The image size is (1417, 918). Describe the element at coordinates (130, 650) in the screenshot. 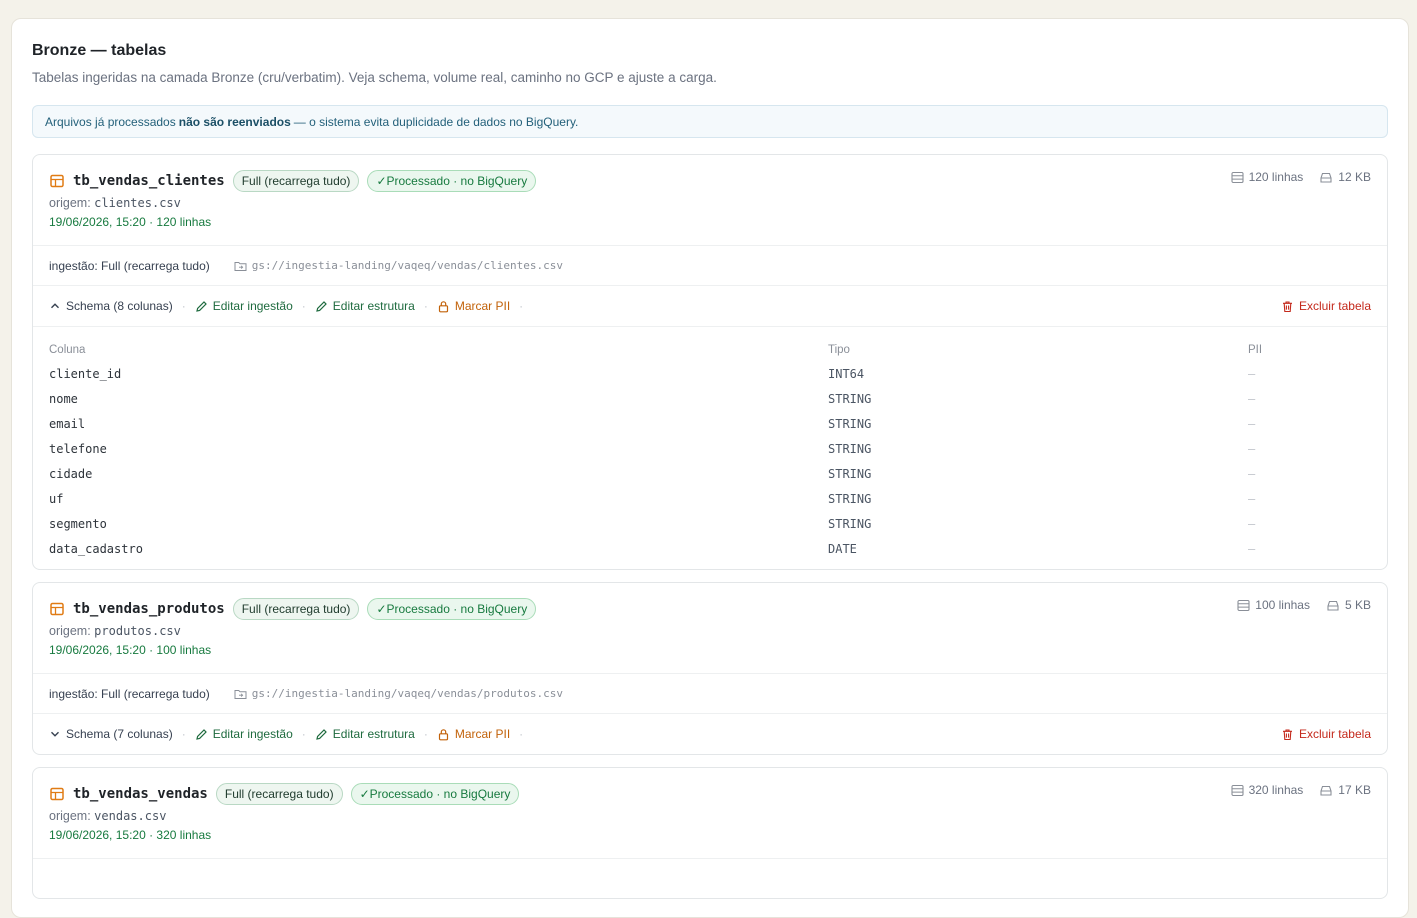

I see `loaded-at: 19/06/2026, 15:20 · 100 linhas` at that location.